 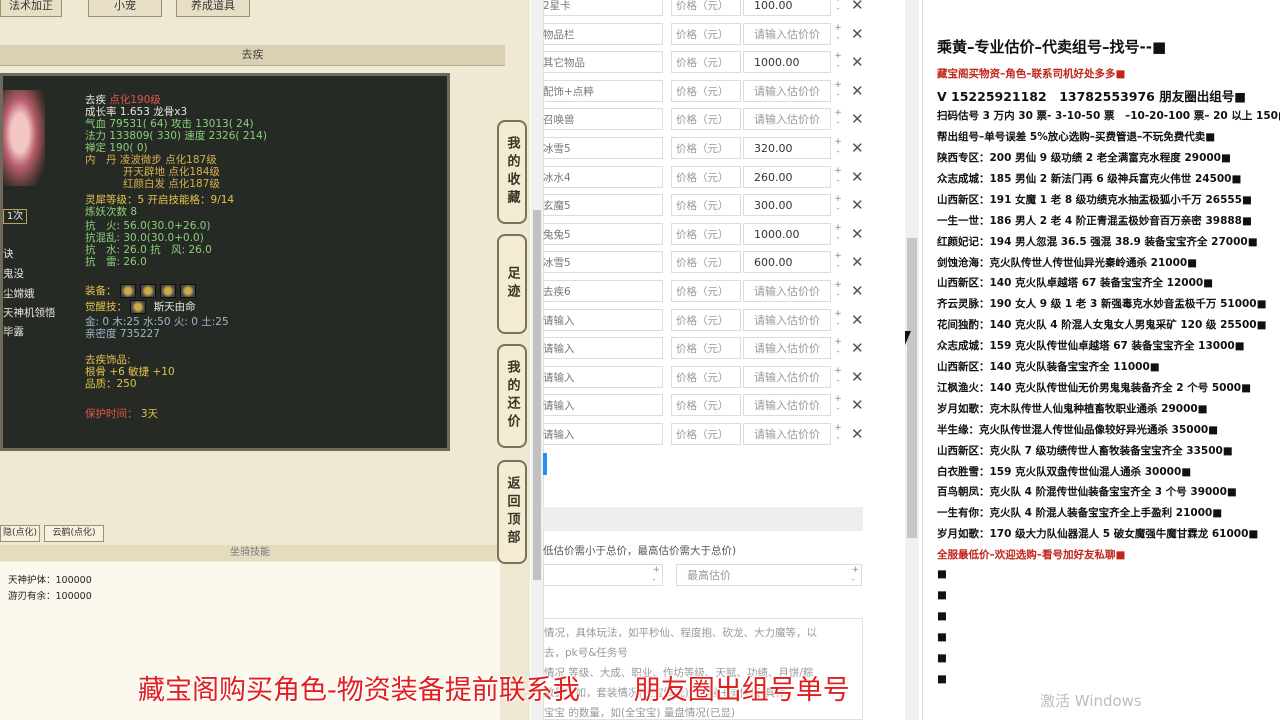 I want to click on equip-slot-2-icon, so click(x=147, y=291).